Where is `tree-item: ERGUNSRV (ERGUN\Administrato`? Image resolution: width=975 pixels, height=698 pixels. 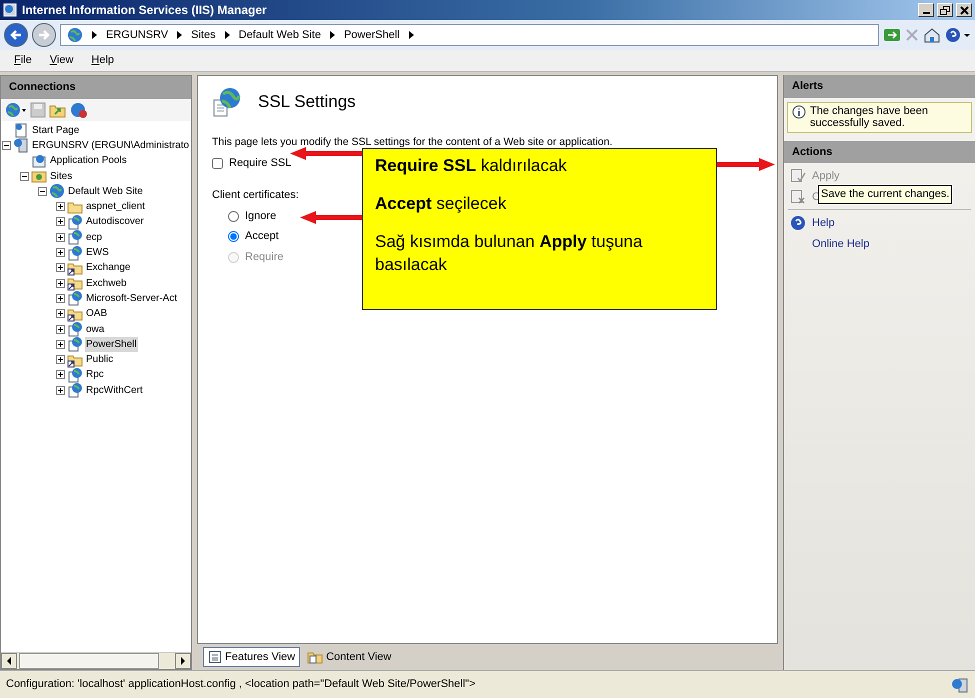
tree-item: ERGUNSRV (ERGUN\Administrato is located at coordinates (110, 145).